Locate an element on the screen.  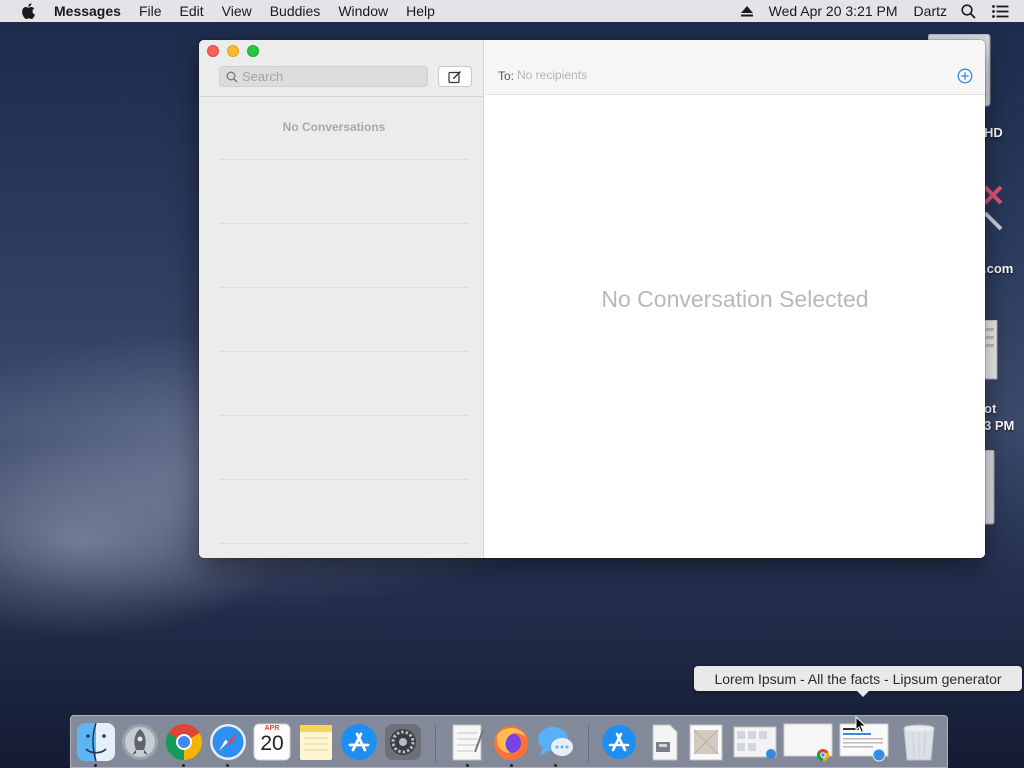
safari-icon is located at coordinates (228, 742).